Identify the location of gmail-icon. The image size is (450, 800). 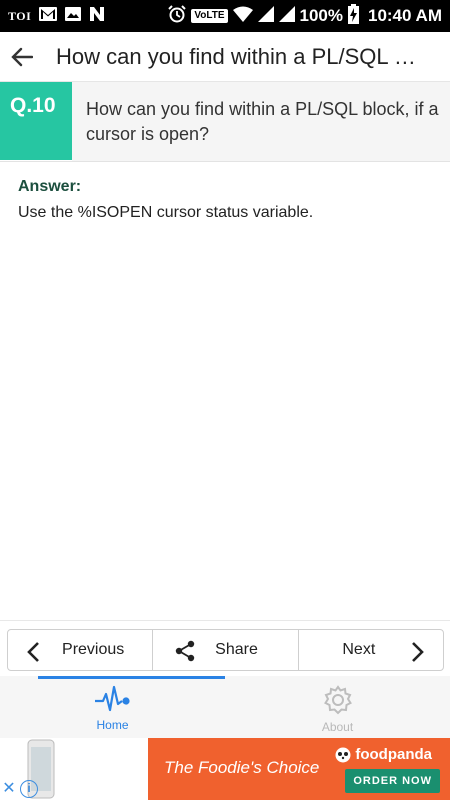
(48, 16).